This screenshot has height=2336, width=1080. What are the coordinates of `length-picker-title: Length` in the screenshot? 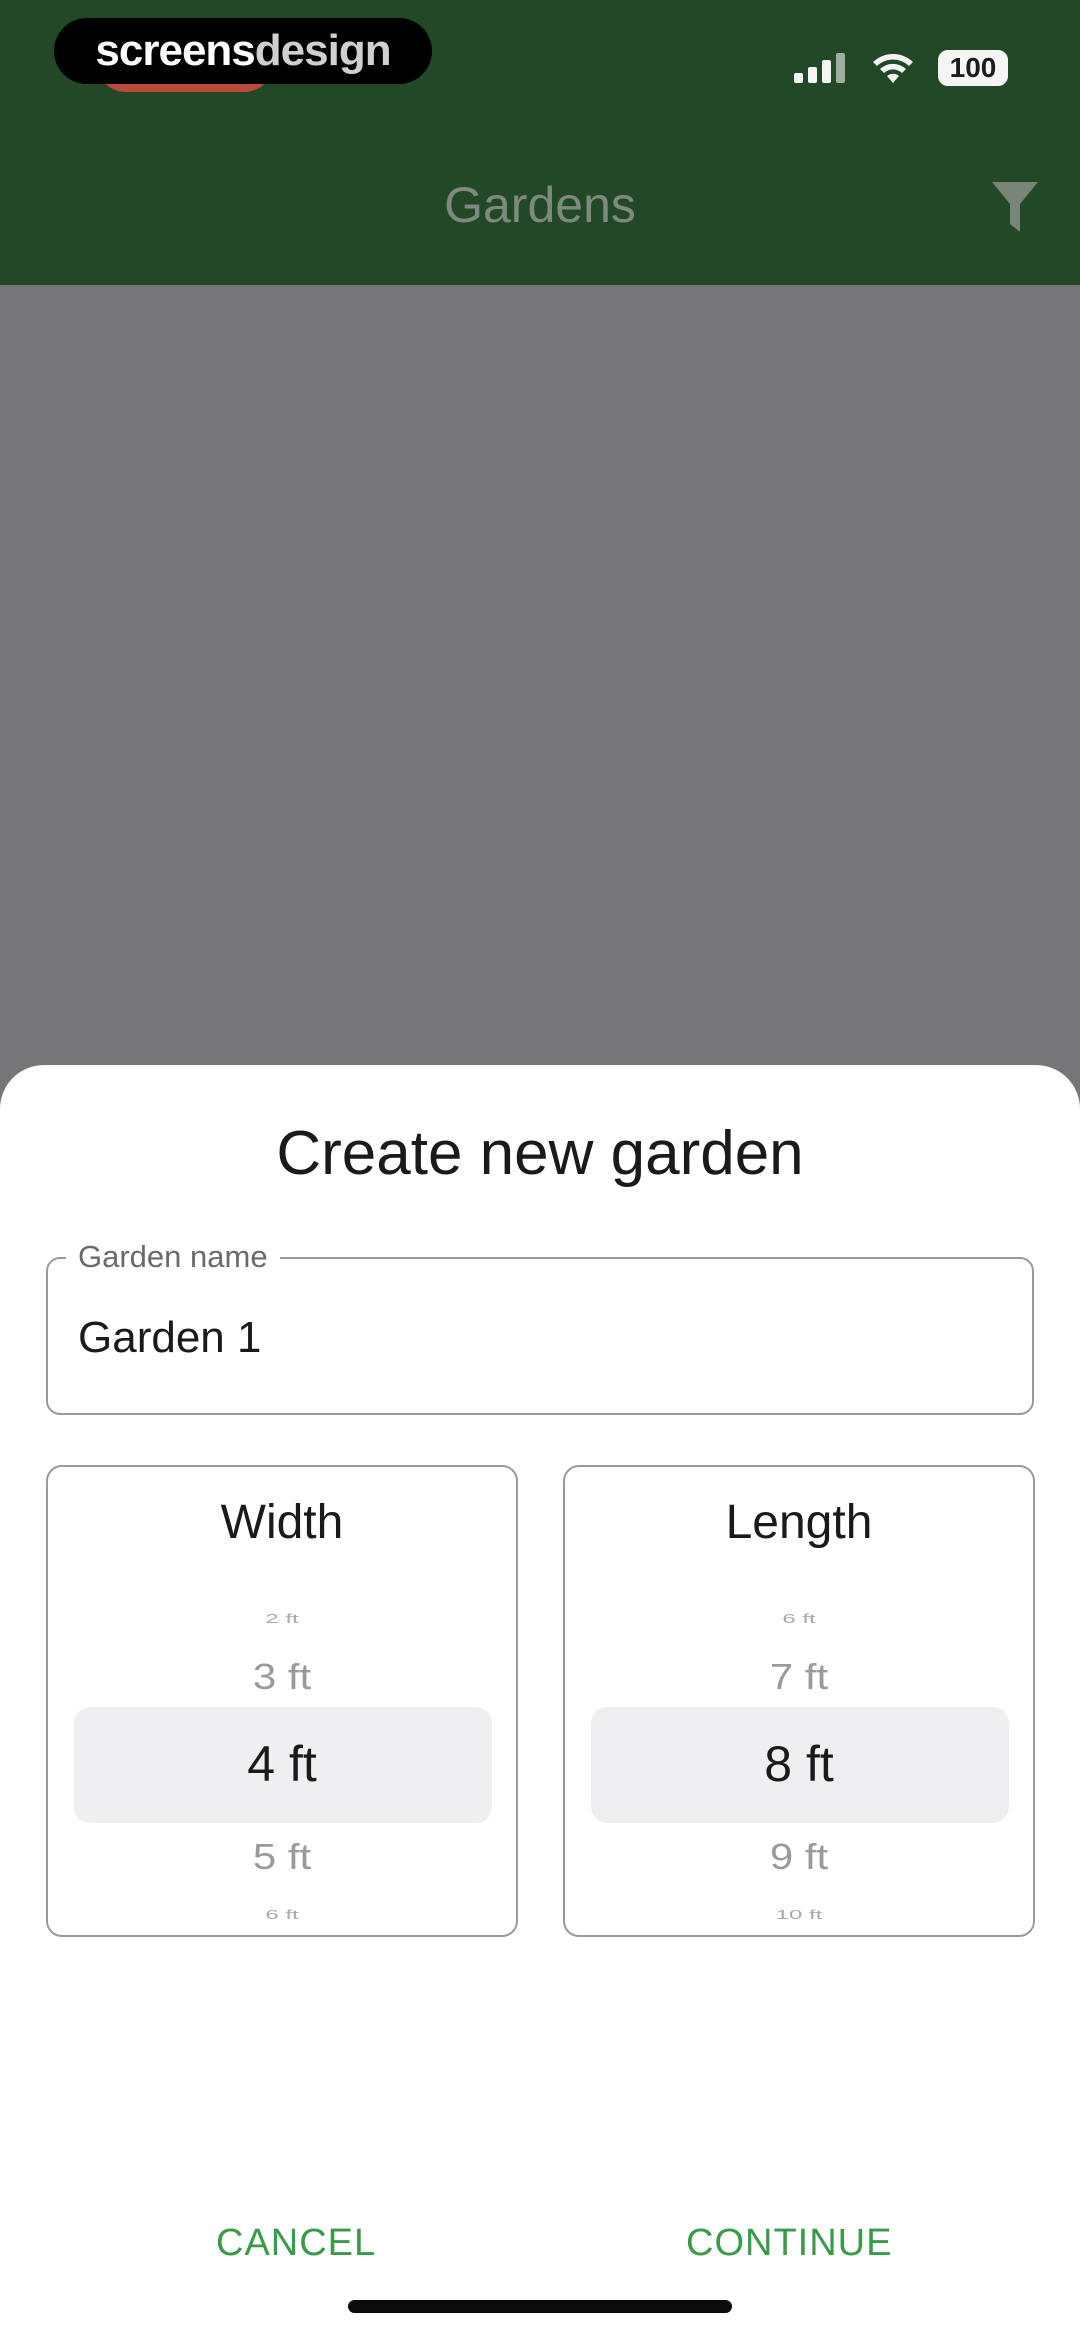 It's located at (799, 1522).